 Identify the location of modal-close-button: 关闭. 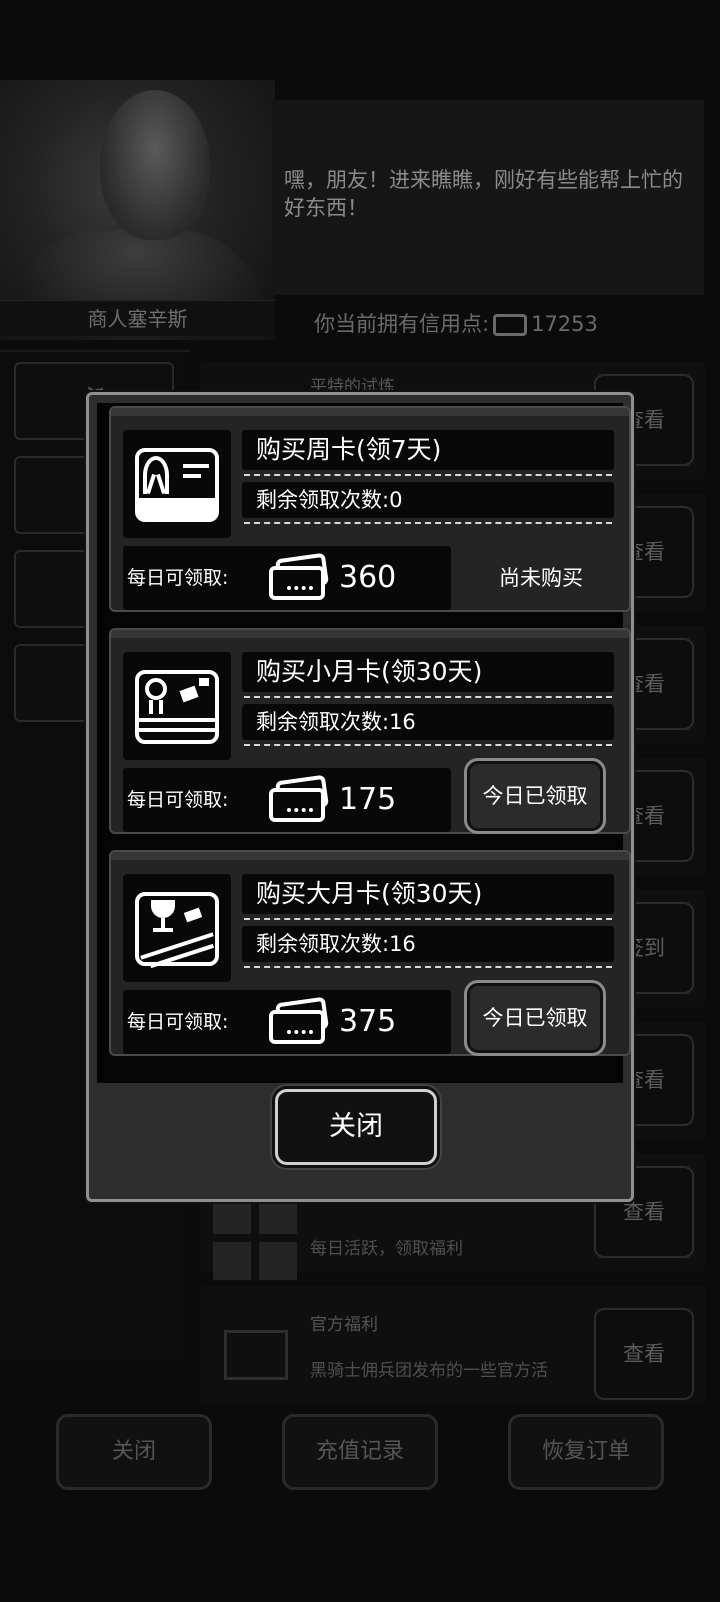
(356, 1127).